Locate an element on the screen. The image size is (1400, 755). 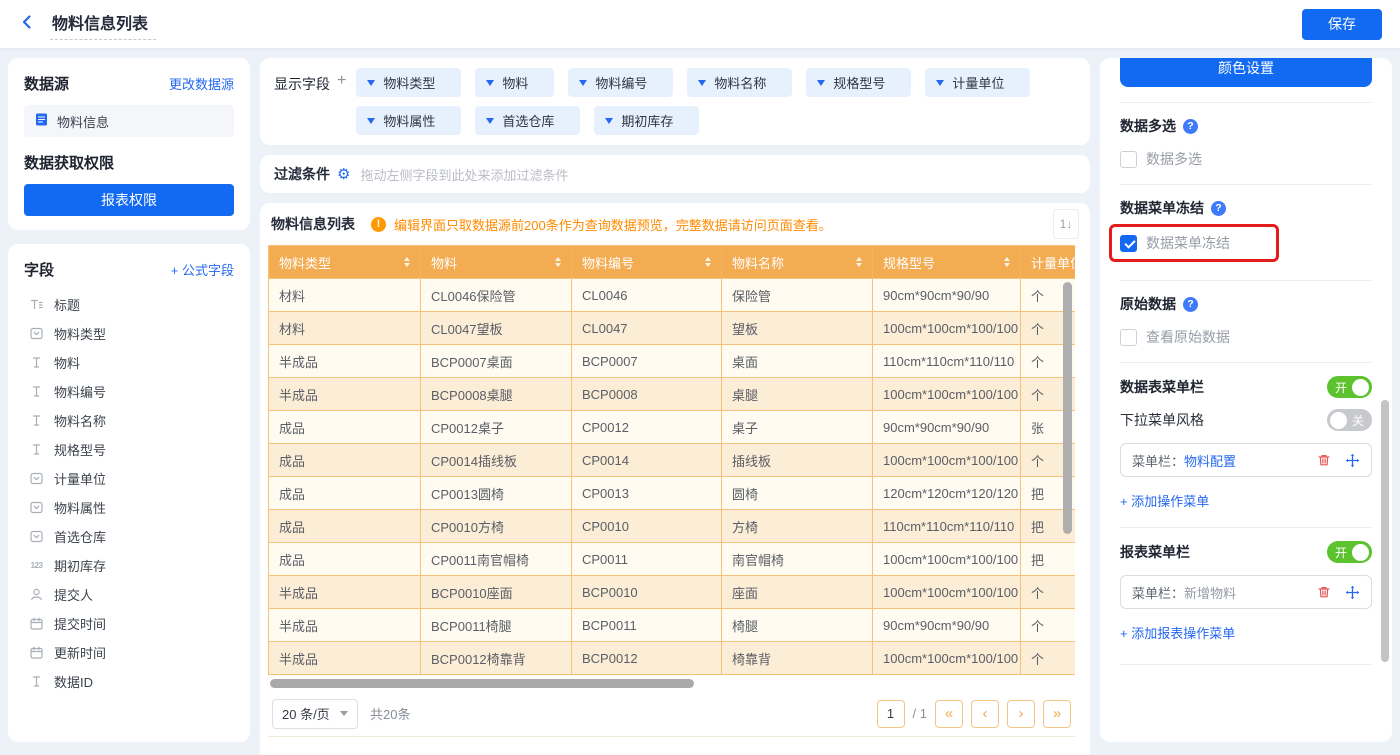
report-permission-button: 报表权限 is located at coordinates (129, 200).